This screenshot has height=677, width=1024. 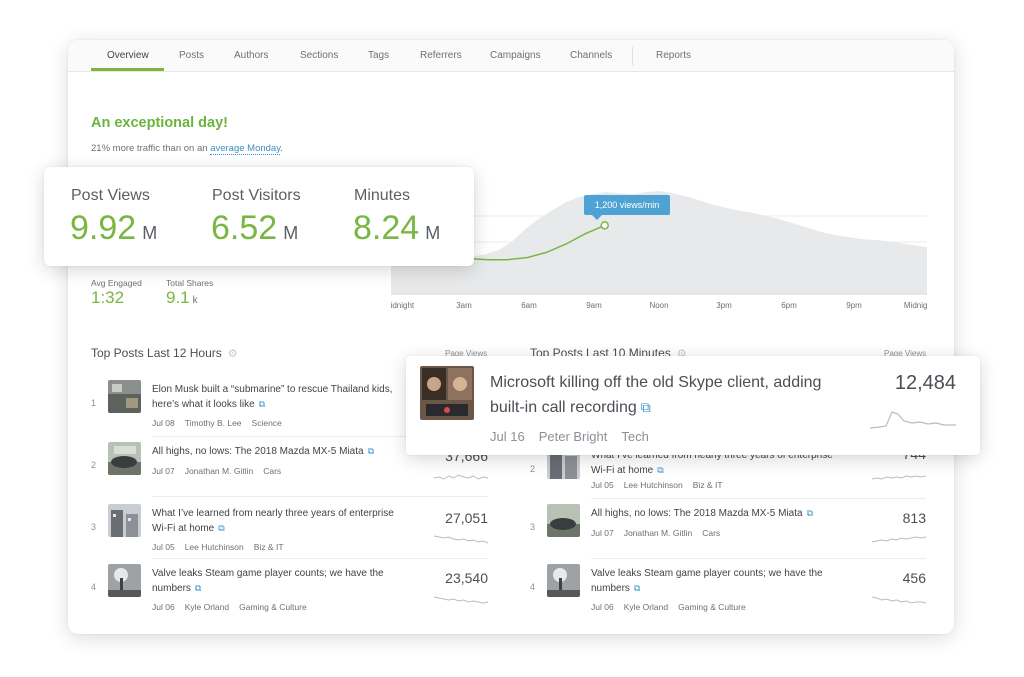 What do you see at coordinates (594, 305) in the screenshot?
I see `x-tick-label: 9am` at bounding box center [594, 305].